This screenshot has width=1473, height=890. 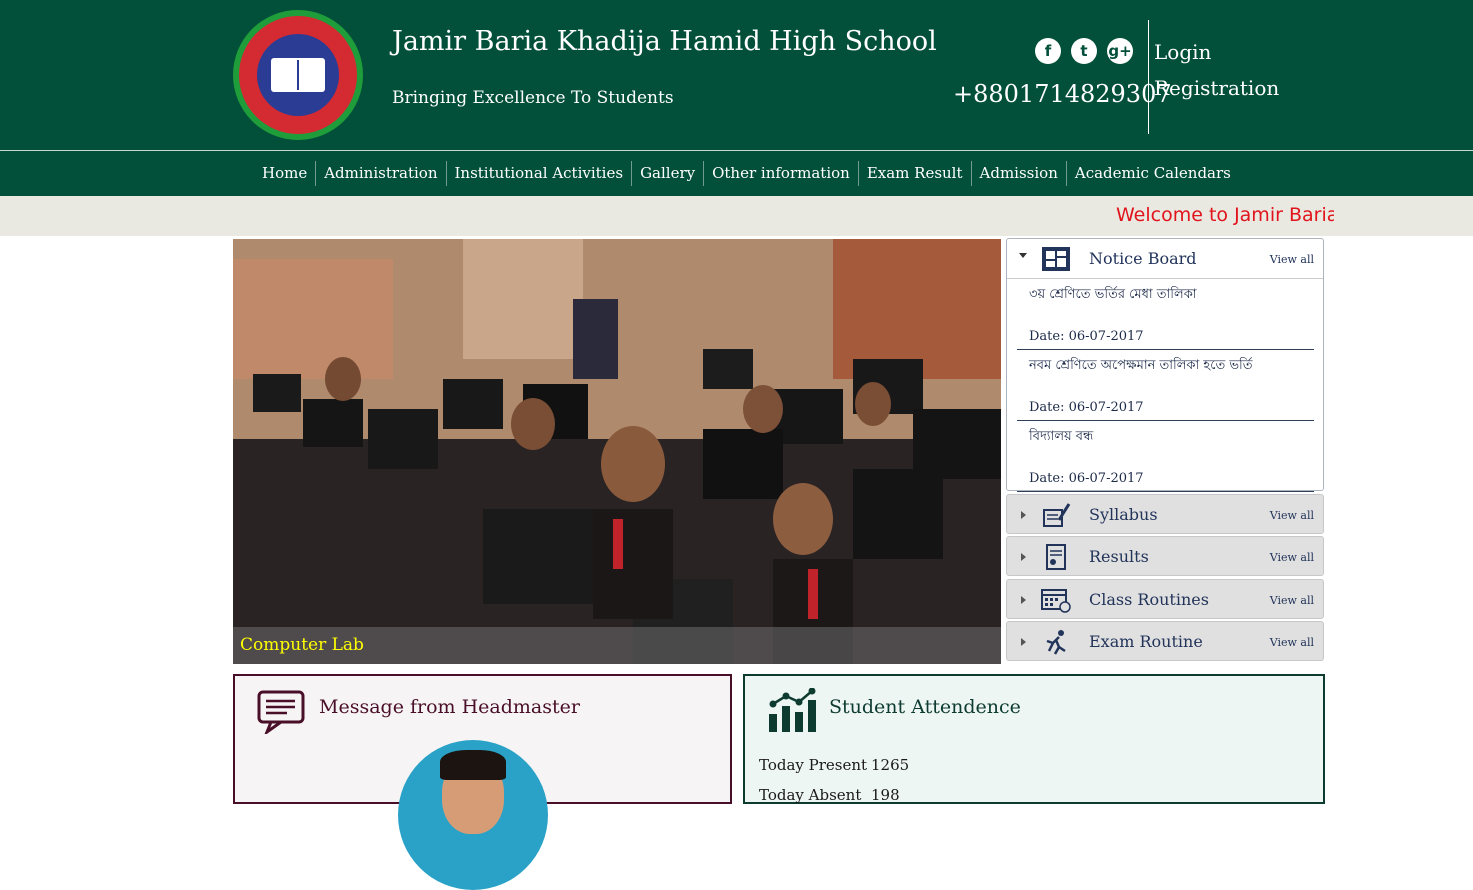 What do you see at coordinates (1141, 366) in the screenshot?
I see `notice-title: নবম শ্রেণিতে অপেক্ষমান তালিকা হতে ভর্তি` at bounding box center [1141, 366].